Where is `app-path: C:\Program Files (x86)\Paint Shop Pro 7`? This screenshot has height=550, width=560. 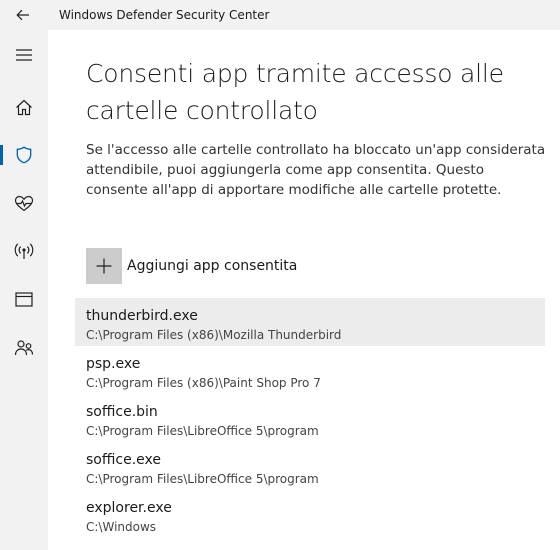 app-path: C:\Program Files (x86)\Paint Shop Pro 7 is located at coordinates (203, 383).